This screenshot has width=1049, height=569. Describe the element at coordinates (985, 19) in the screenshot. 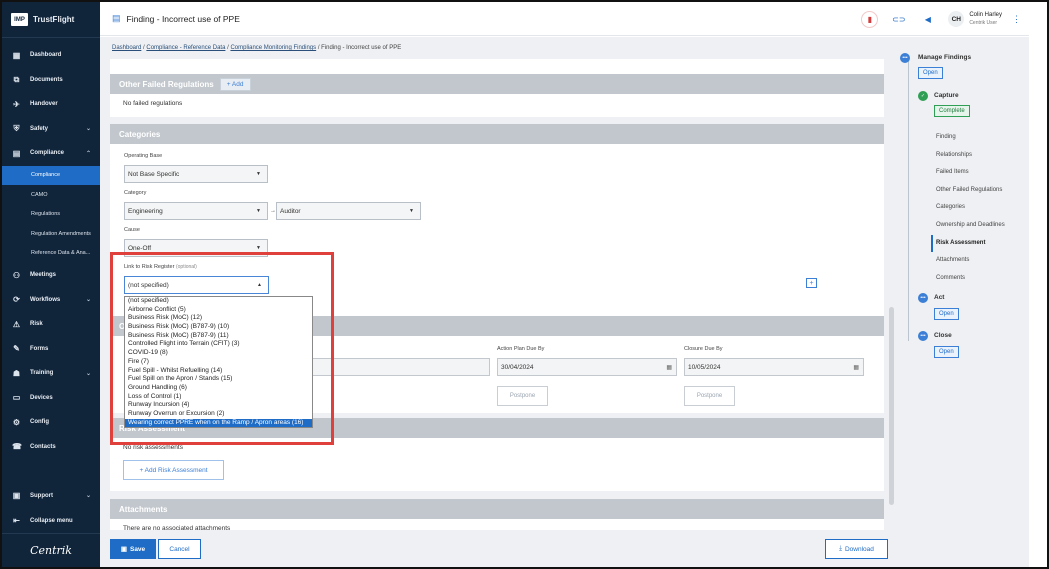

I see `user-info: Colin Harley Centrik User` at that location.